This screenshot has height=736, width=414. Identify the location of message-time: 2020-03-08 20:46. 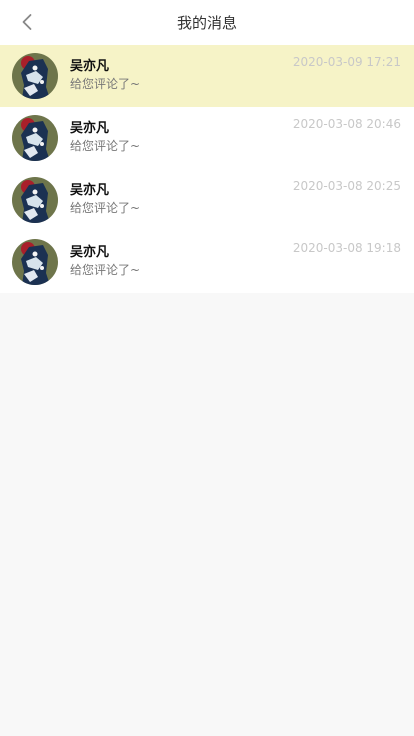
(346, 124).